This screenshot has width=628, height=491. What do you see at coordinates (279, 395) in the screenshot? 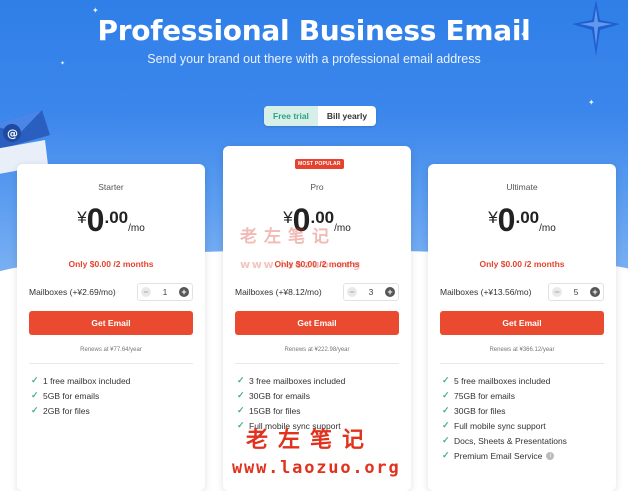
I see `feature-text: 30GB for emails` at bounding box center [279, 395].